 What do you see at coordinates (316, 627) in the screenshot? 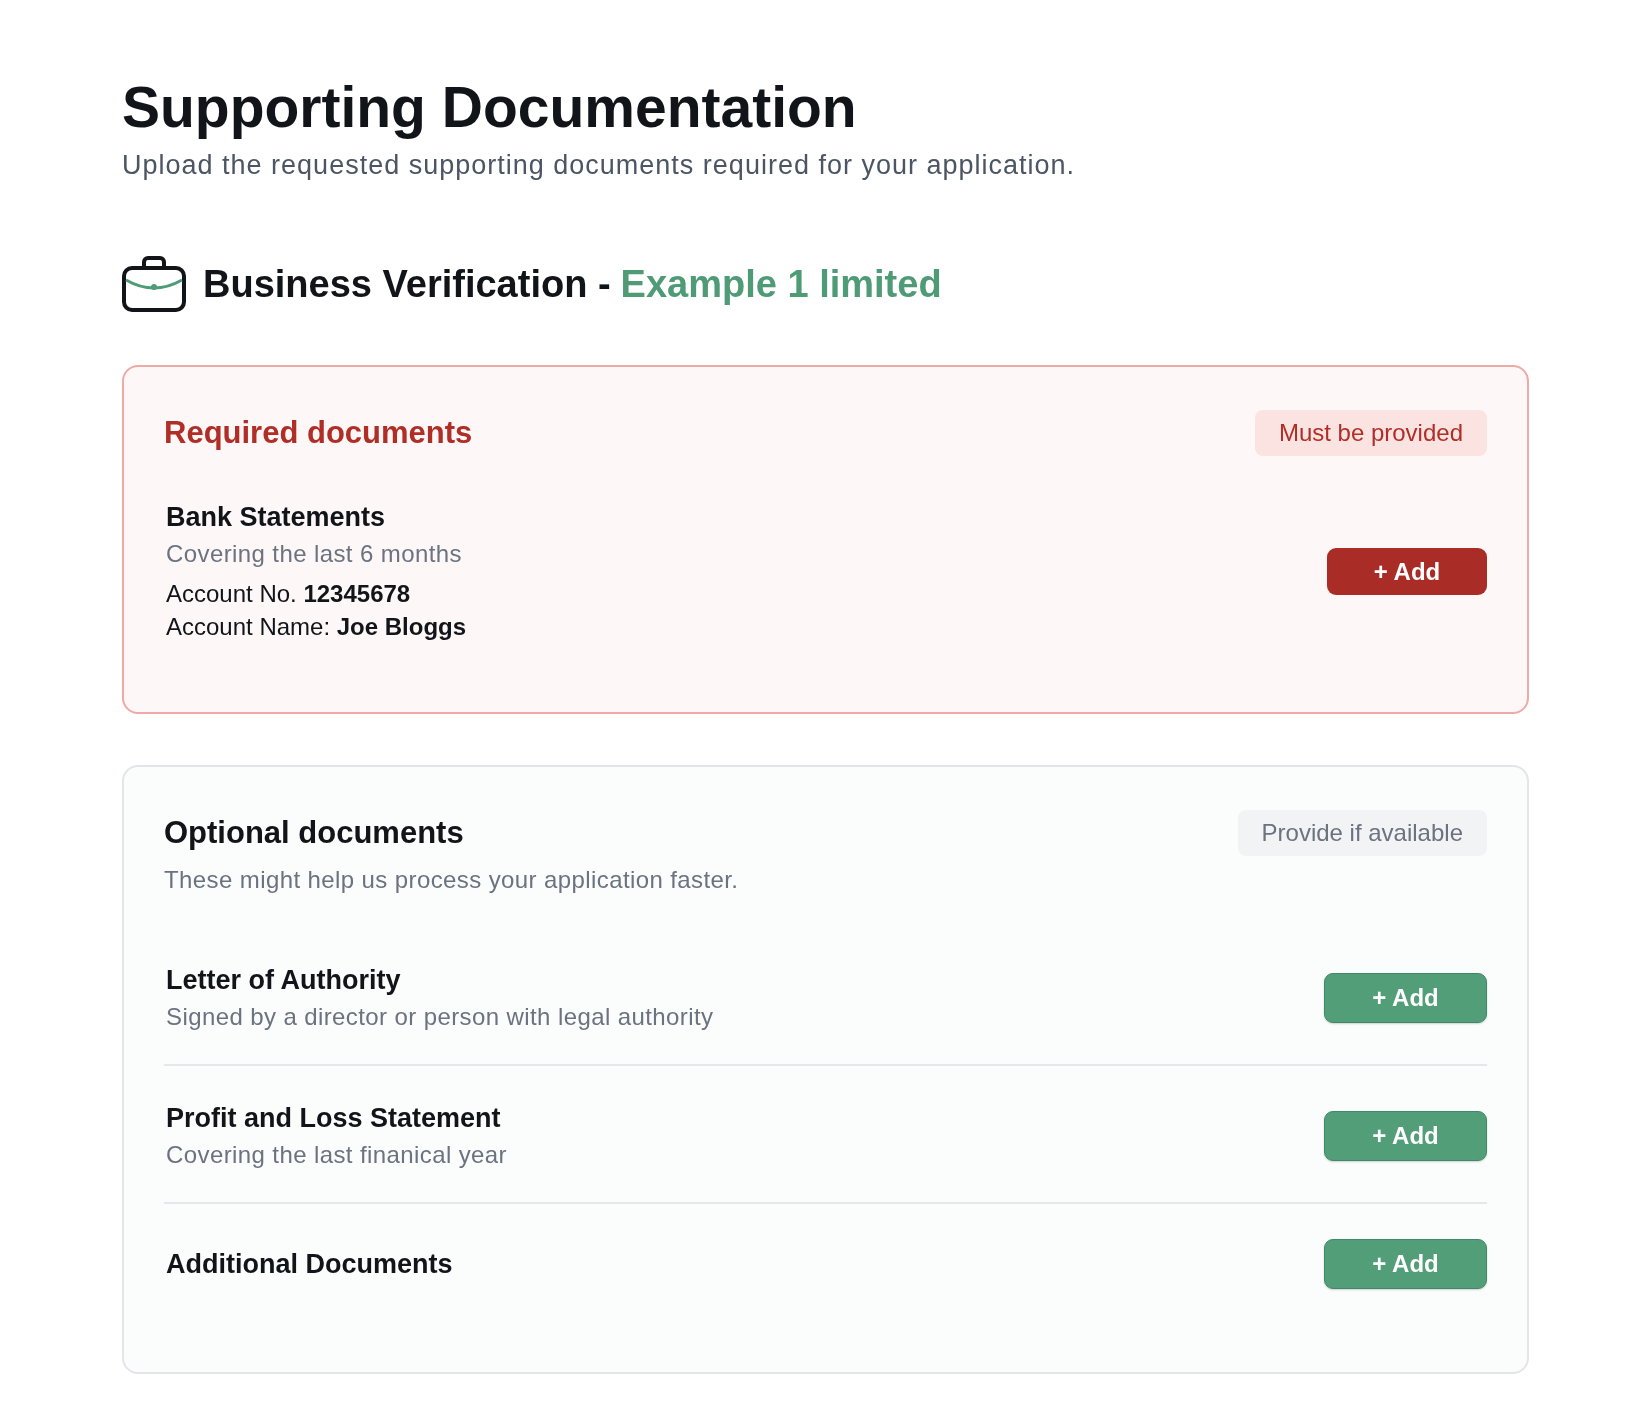
I see `account-detail: Account Name: Joe Bloggs` at bounding box center [316, 627].